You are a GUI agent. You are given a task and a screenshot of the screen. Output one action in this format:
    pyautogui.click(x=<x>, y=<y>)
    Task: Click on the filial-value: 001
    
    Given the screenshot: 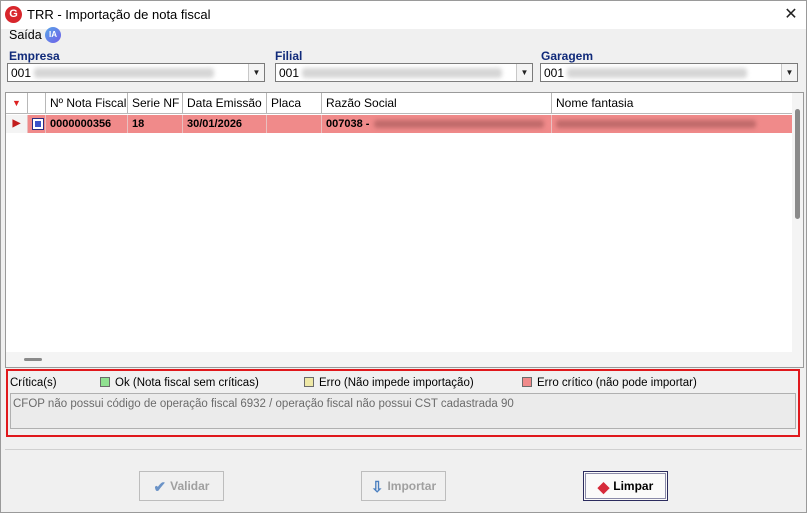 What is the action you would take?
    pyautogui.click(x=289, y=73)
    